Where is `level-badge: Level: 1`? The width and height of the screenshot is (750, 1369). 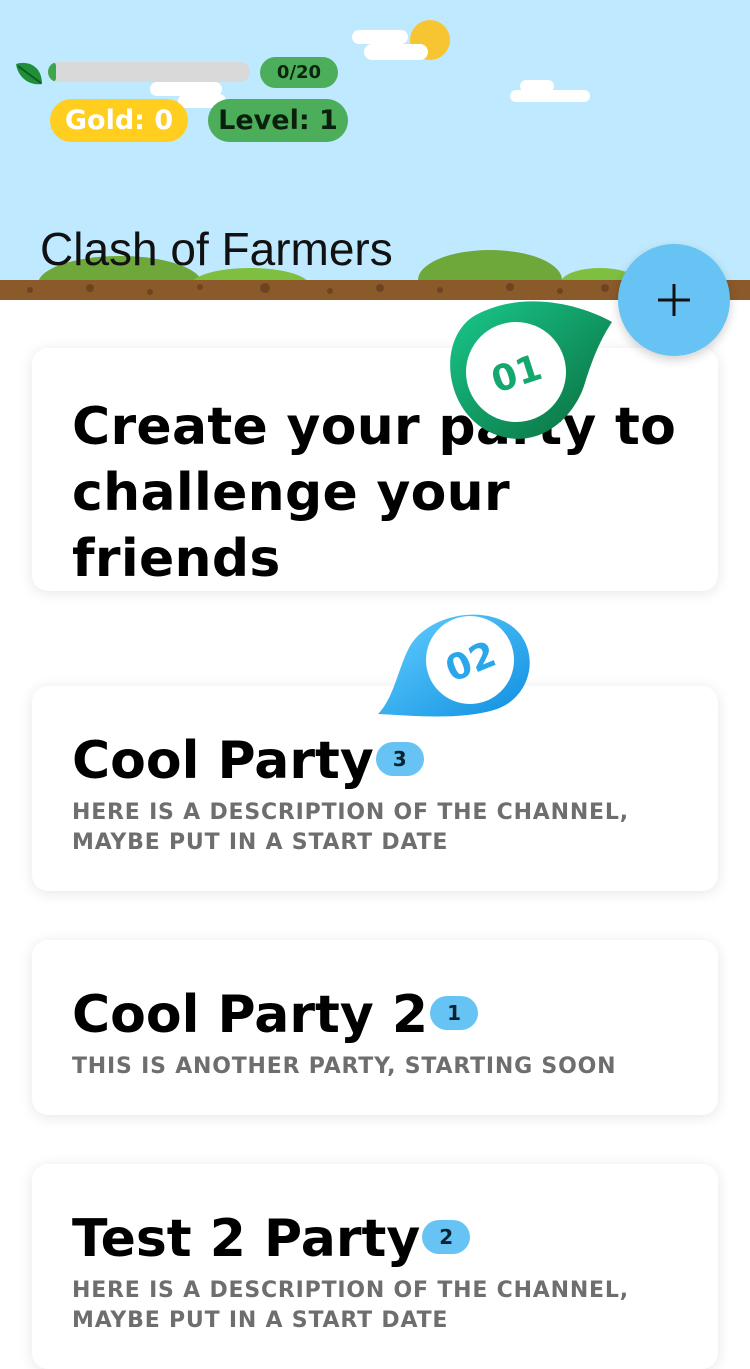
level-badge: Level: 1 is located at coordinates (278, 120).